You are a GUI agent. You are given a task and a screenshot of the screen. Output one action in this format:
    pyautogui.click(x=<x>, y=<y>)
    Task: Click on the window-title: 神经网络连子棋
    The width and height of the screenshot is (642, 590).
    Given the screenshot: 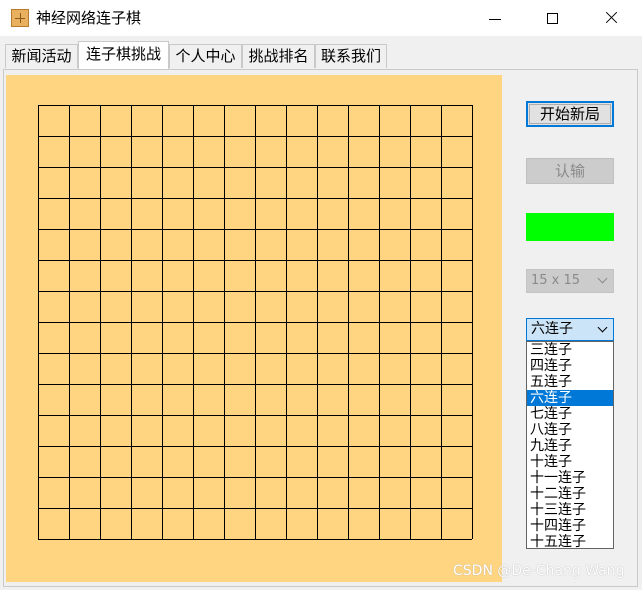 What is the action you would take?
    pyautogui.click(x=89, y=18)
    